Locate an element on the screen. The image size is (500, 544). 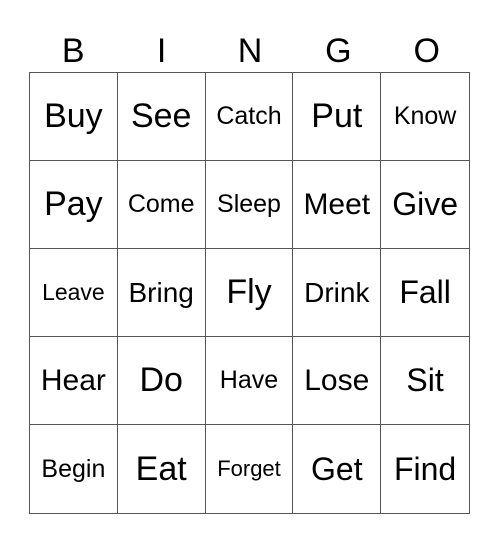
header-letter-i: I is located at coordinates (161, 51).